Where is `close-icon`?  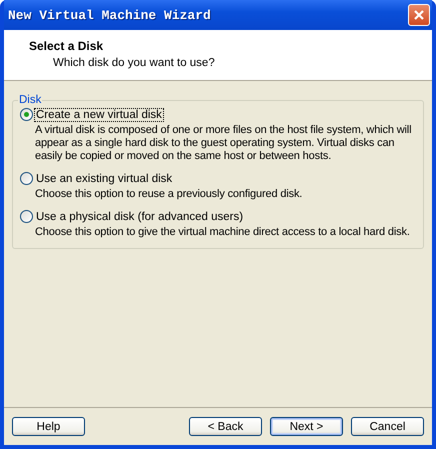
close-icon is located at coordinates (419, 15).